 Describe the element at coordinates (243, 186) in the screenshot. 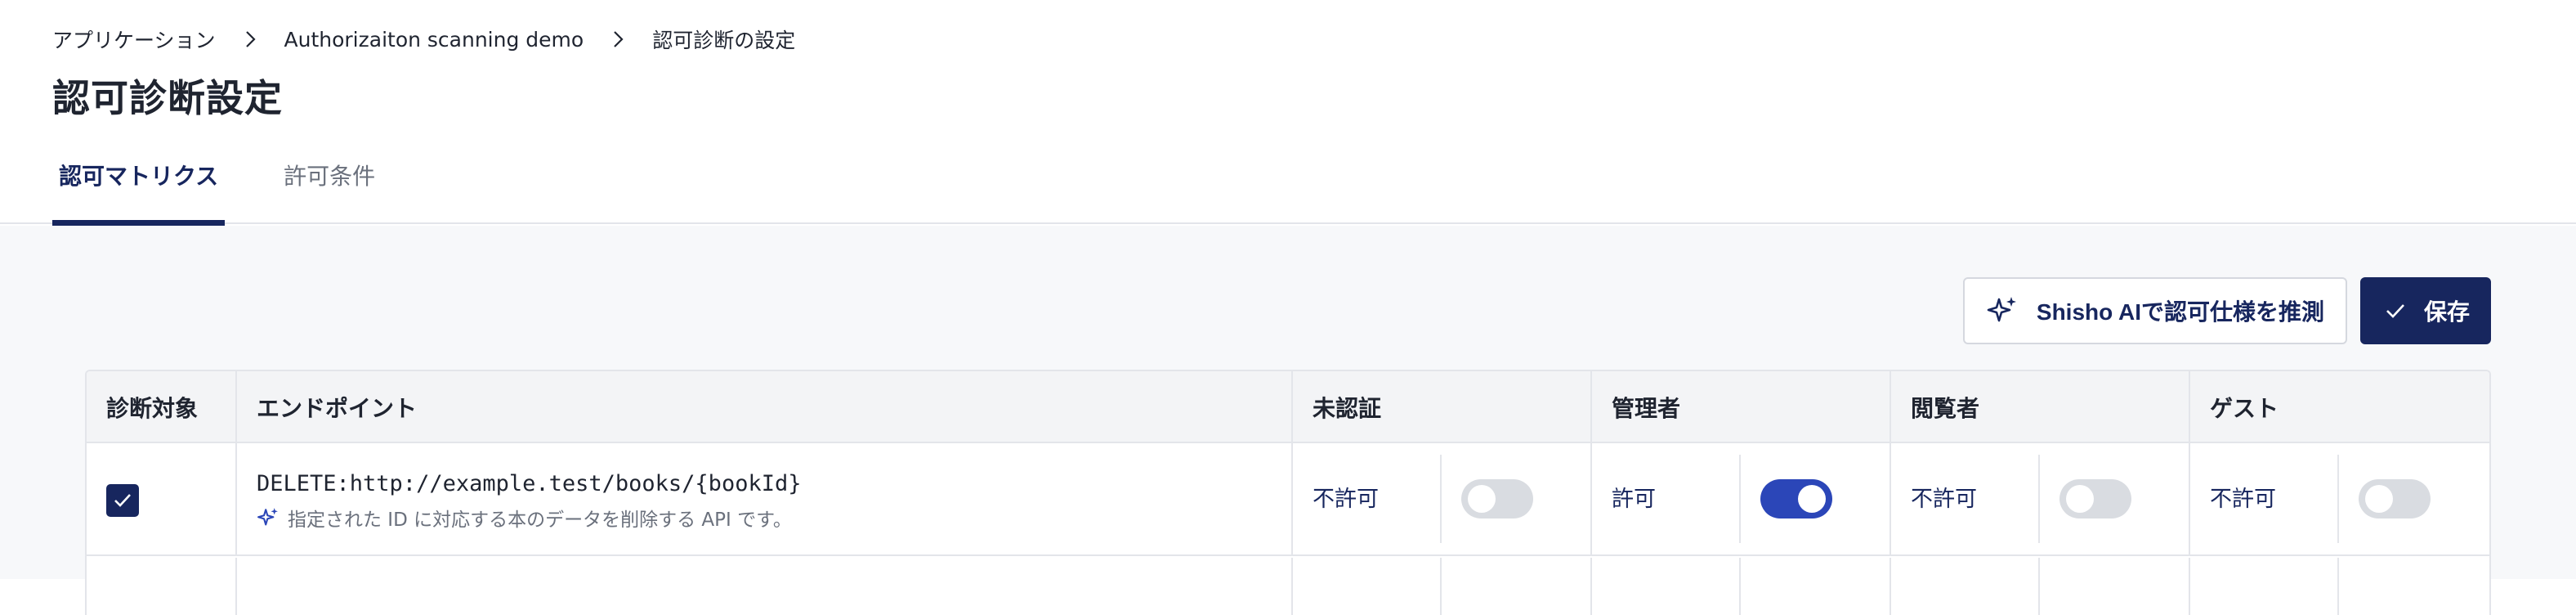

I see `tab-bar: 認可マトリクス 許可条件` at that location.